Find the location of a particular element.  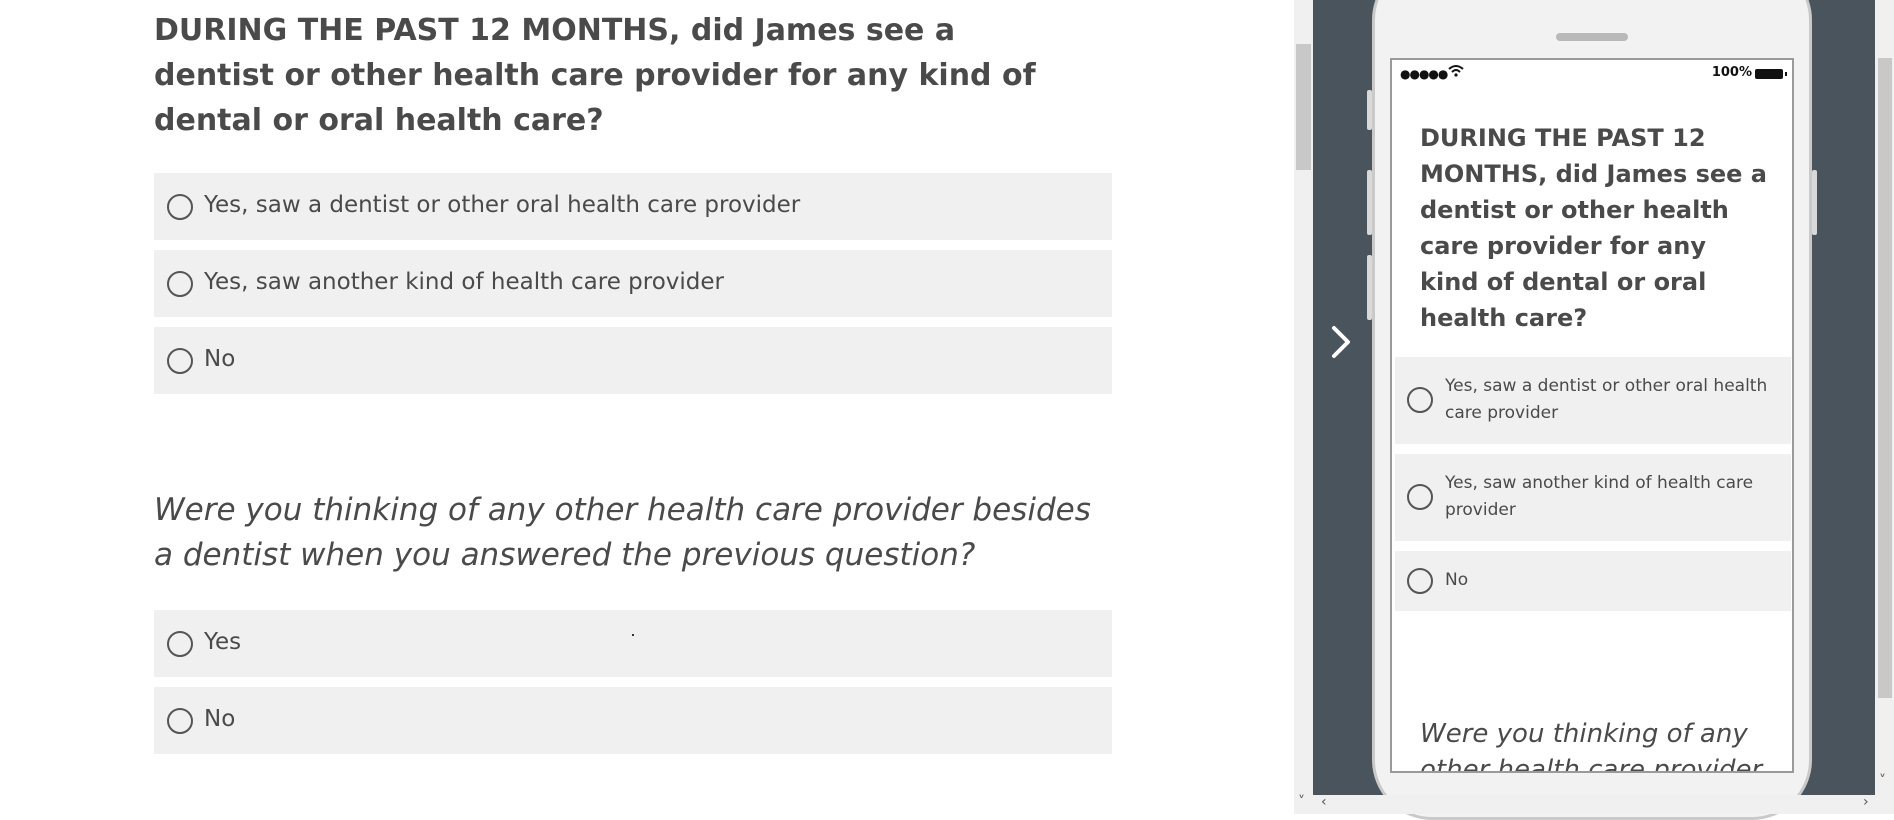

q1-option-3-label: No is located at coordinates (220, 359).